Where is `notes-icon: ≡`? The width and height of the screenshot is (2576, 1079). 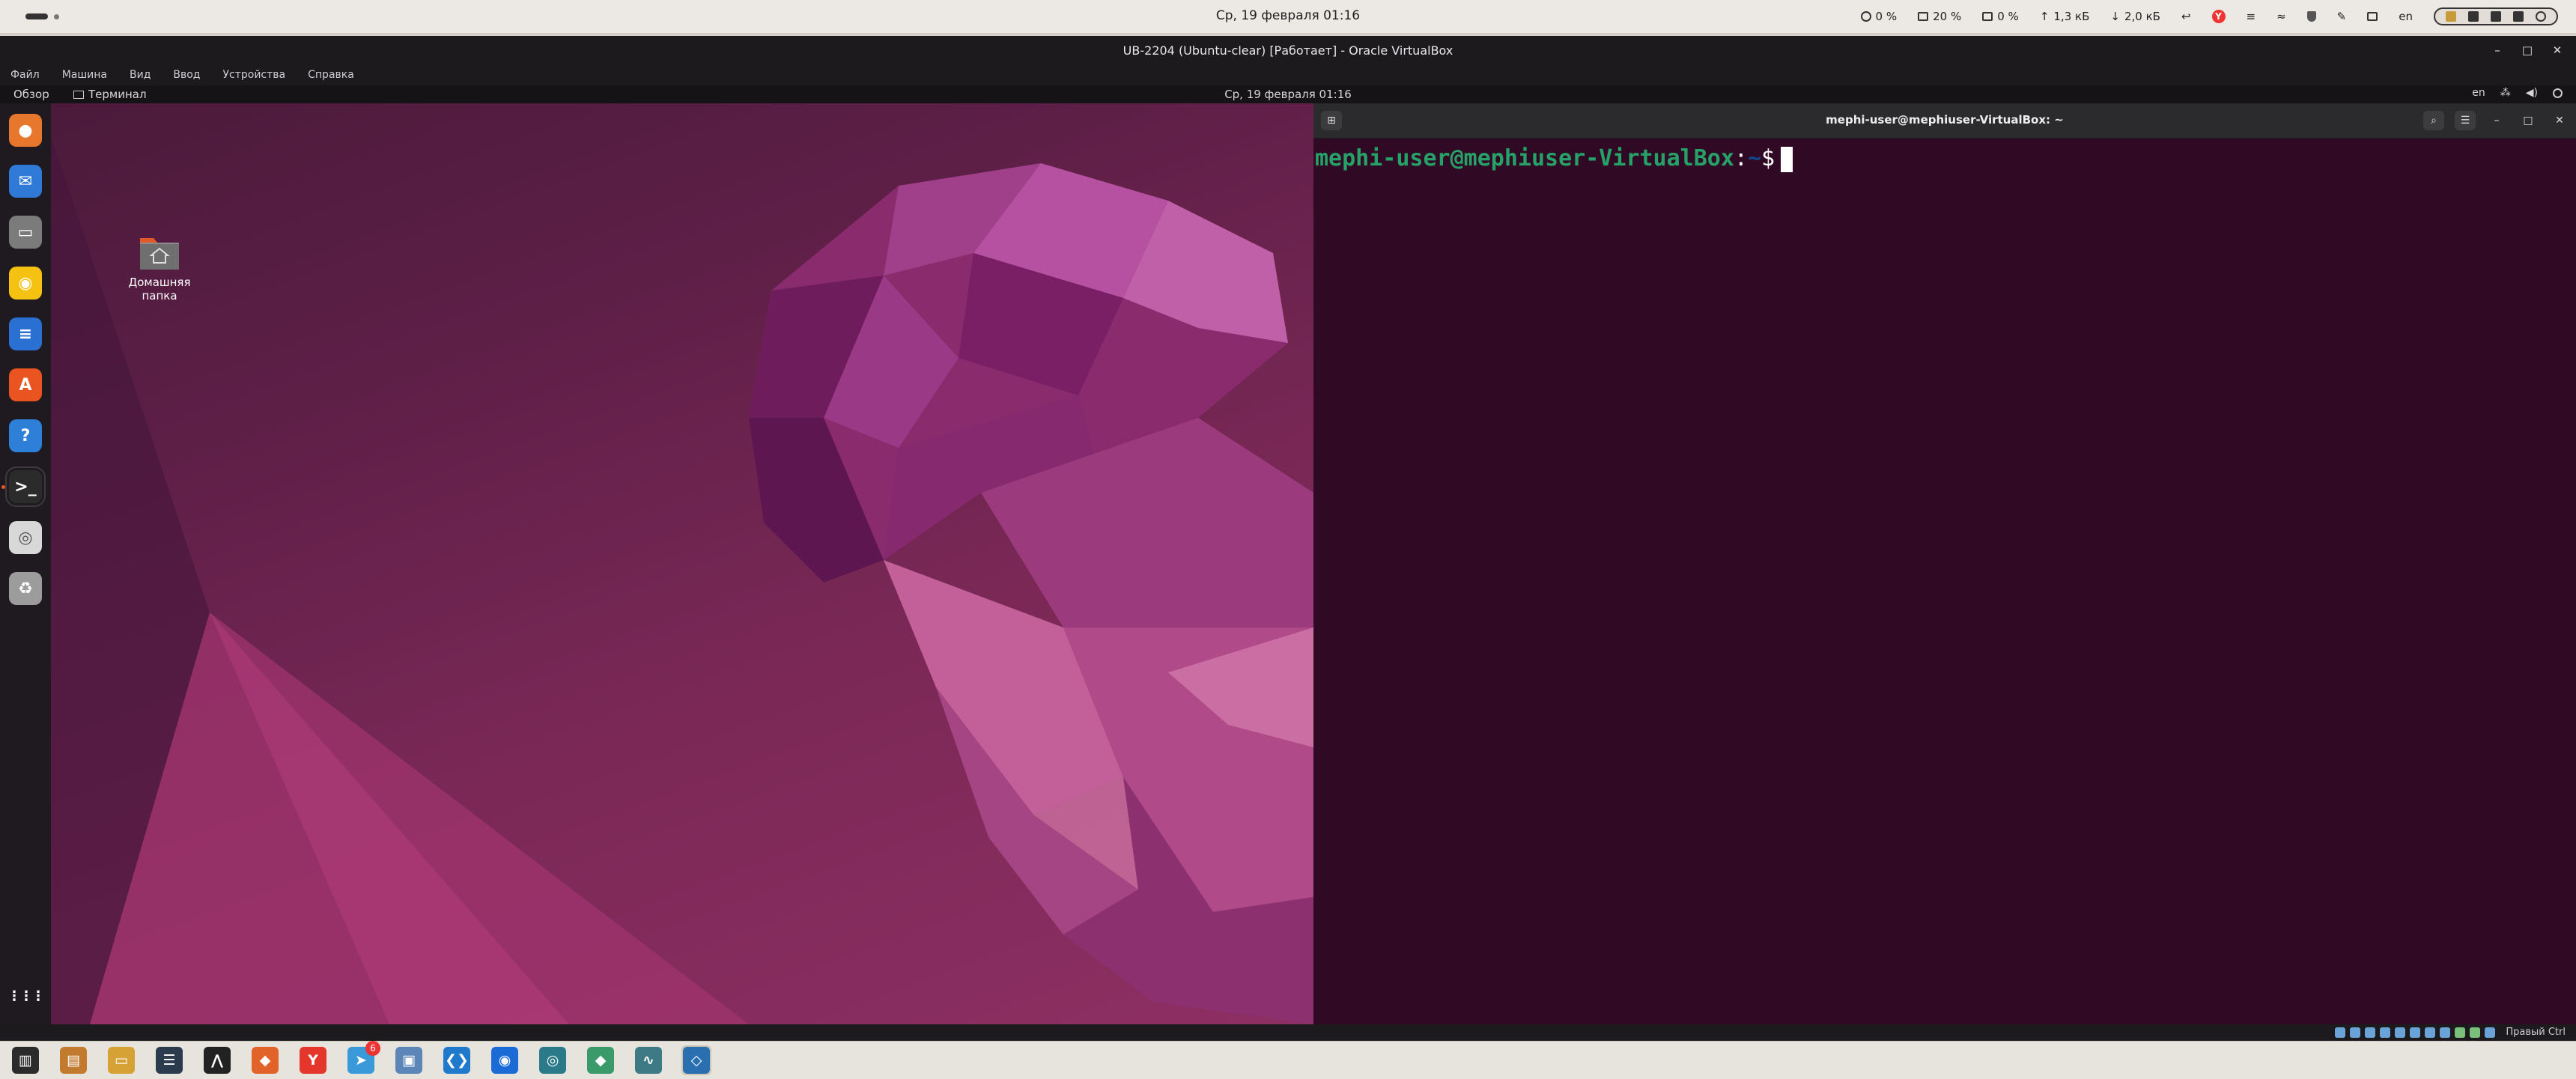 notes-icon: ≡ is located at coordinates (2251, 16).